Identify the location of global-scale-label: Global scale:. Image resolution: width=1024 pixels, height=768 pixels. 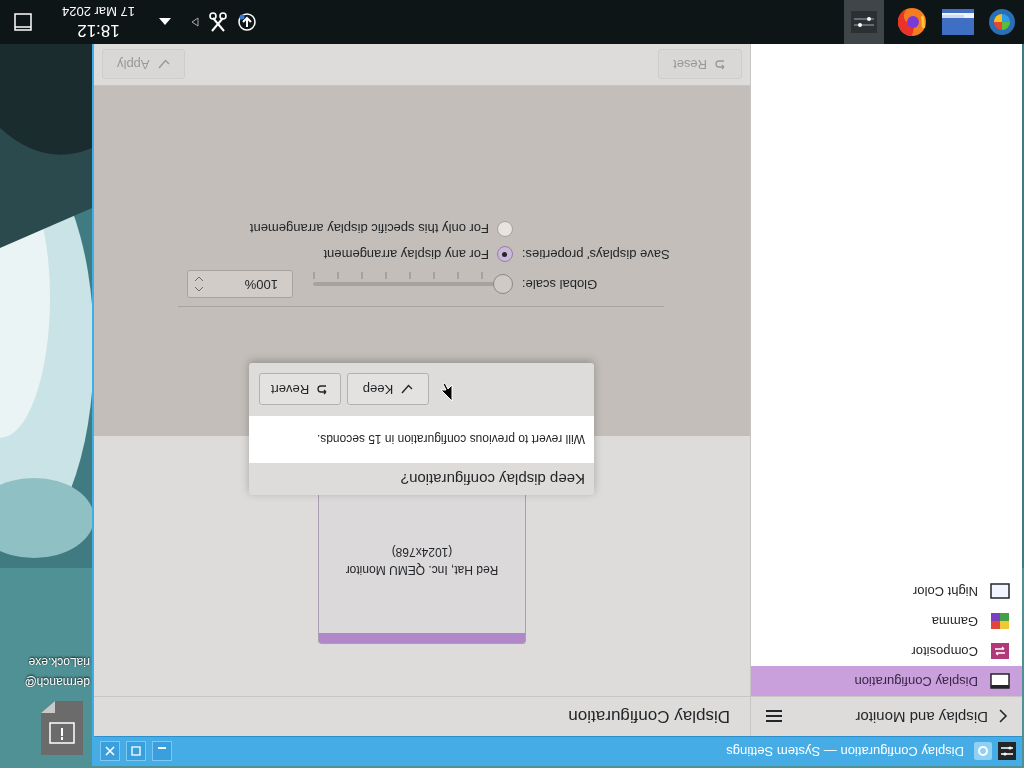
(560, 284).